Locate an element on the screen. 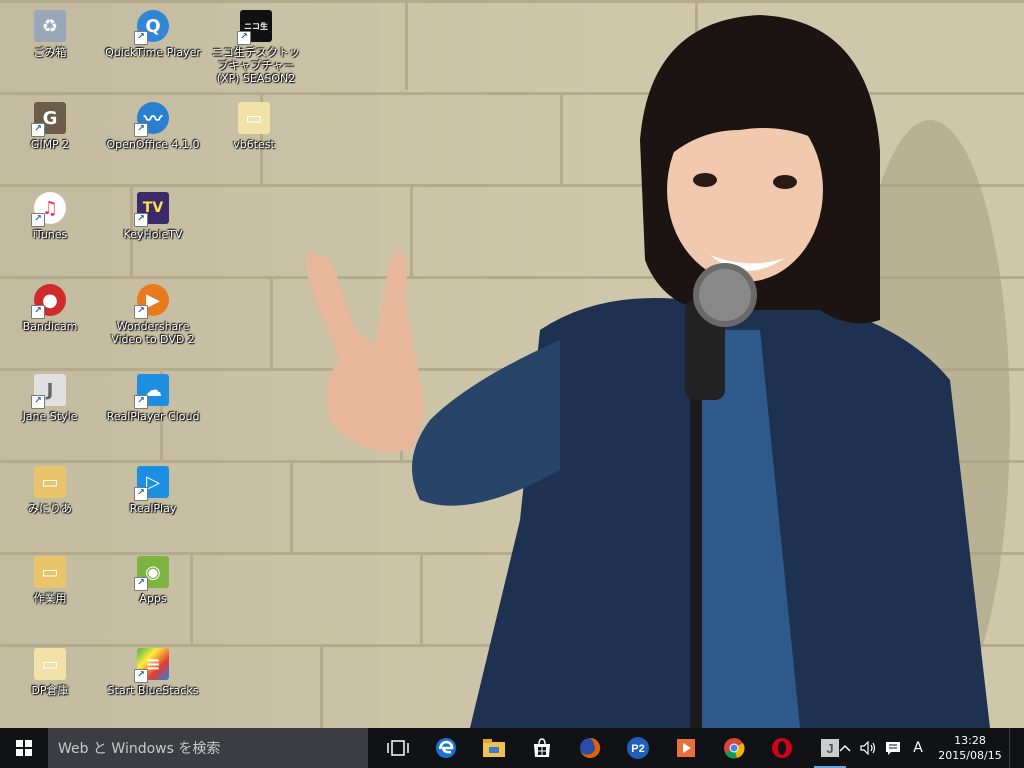 This screenshot has width=1024, height=768. chrome-button is located at coordinates (734, 748).